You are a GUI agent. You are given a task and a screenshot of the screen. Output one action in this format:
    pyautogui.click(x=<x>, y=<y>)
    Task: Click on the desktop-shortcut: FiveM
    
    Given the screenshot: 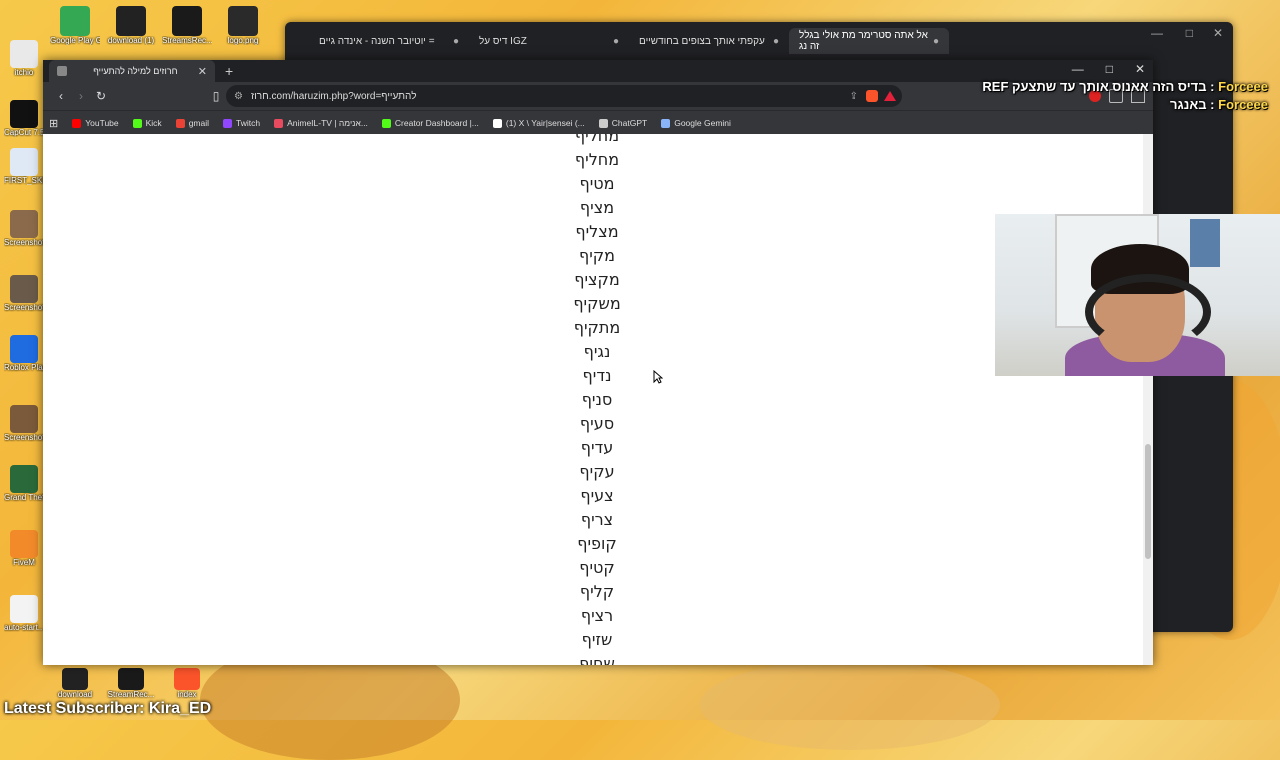 What is the action you would take?
    pyautogui.click(x=24, y=548)
    